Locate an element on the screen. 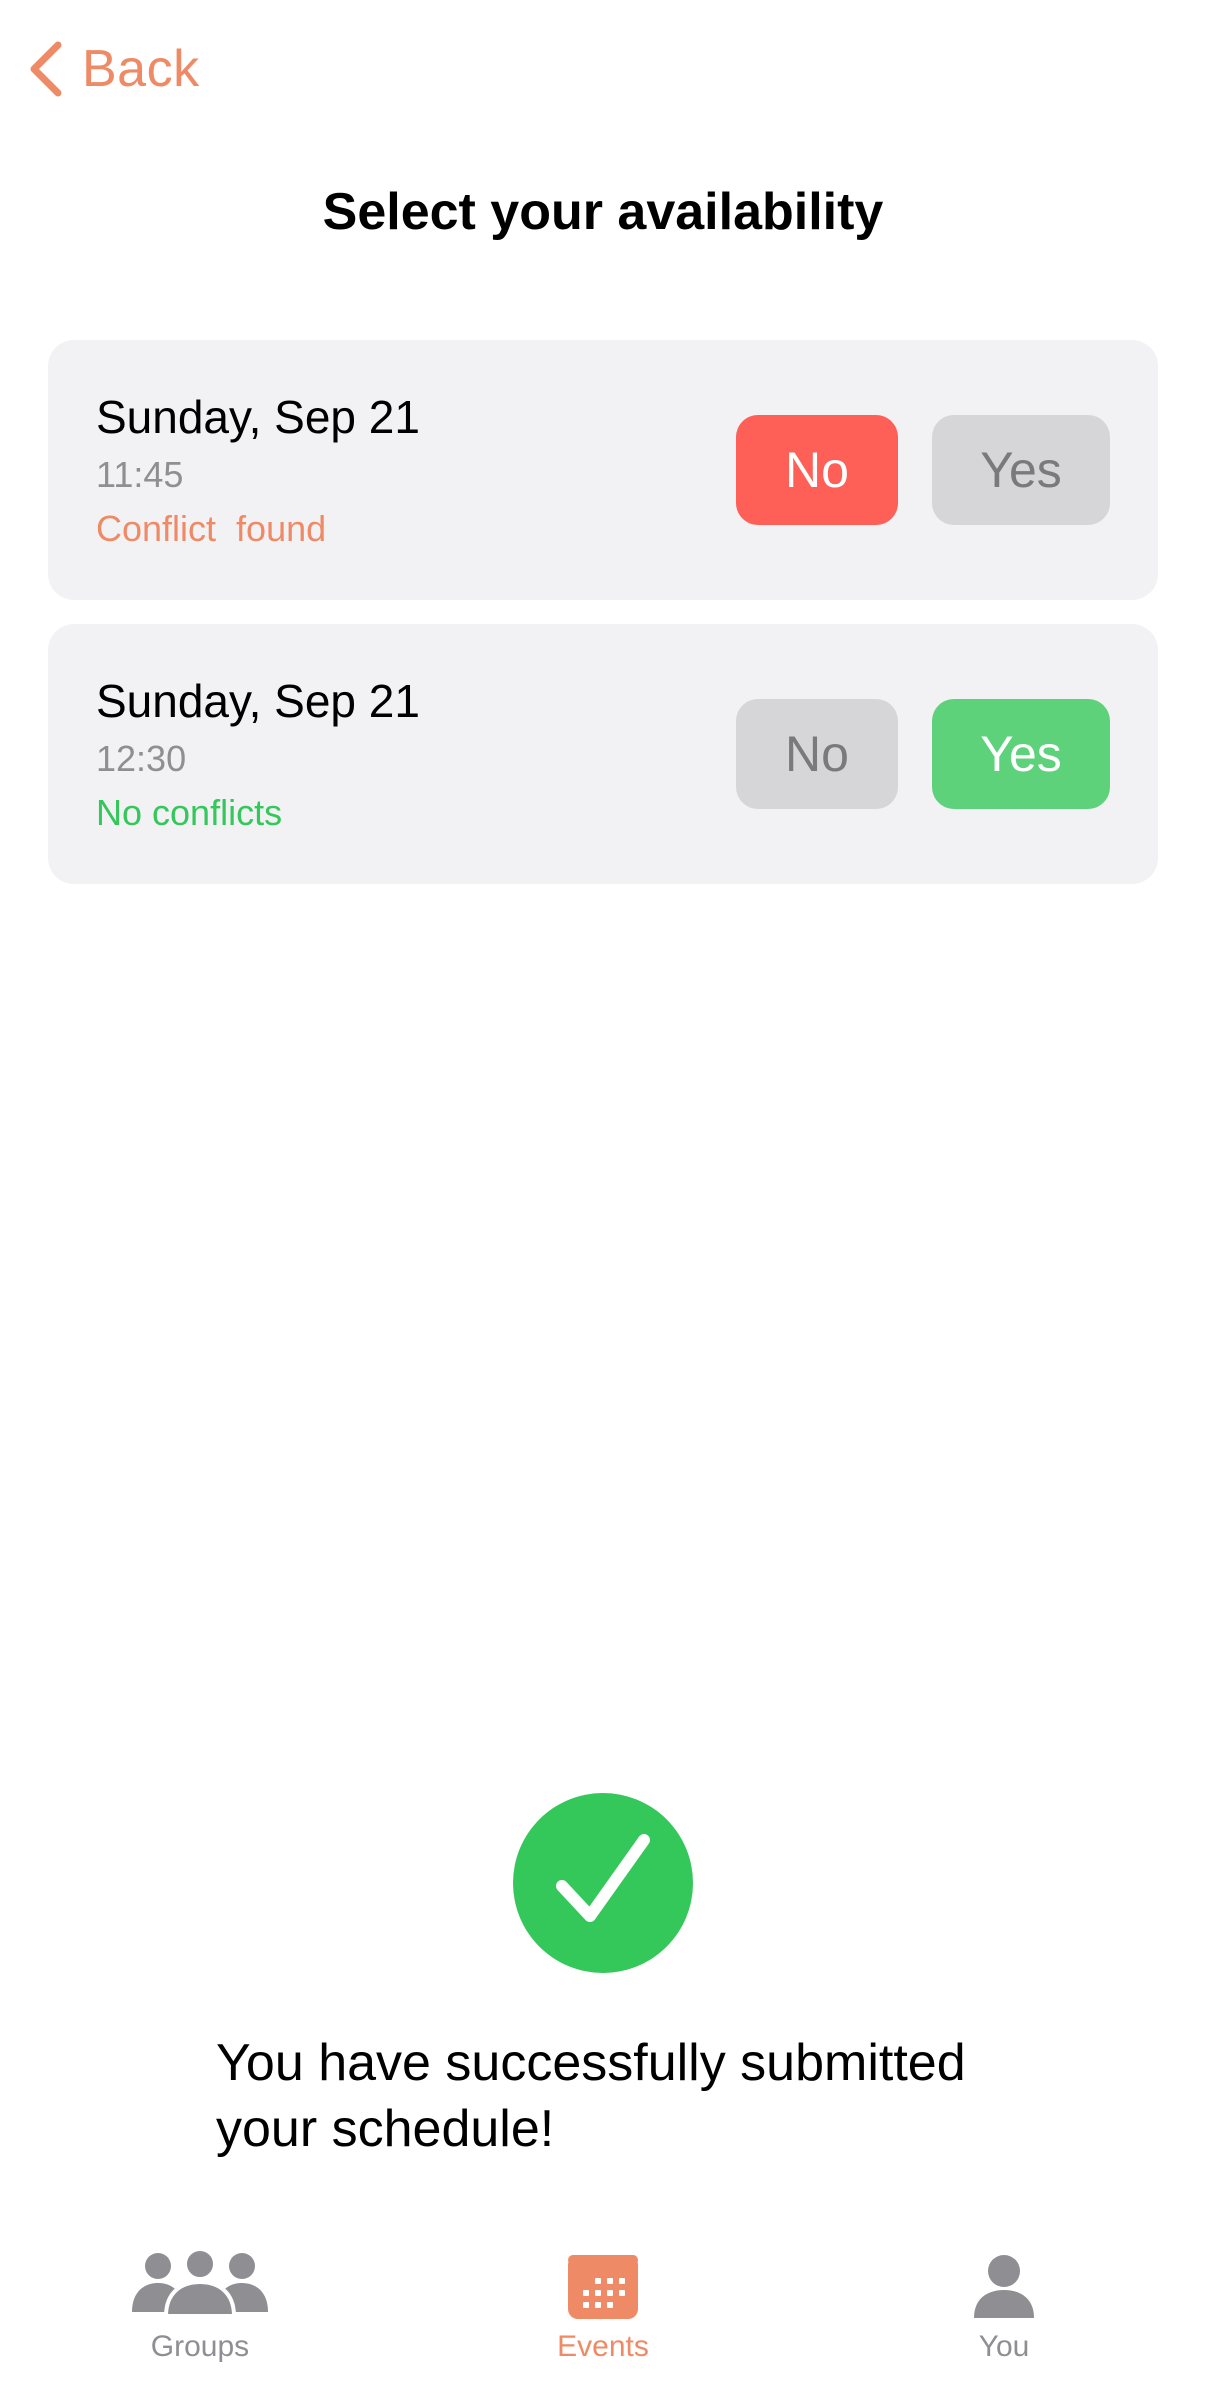  tab-you: You is located at coordinates (1004, 2305).